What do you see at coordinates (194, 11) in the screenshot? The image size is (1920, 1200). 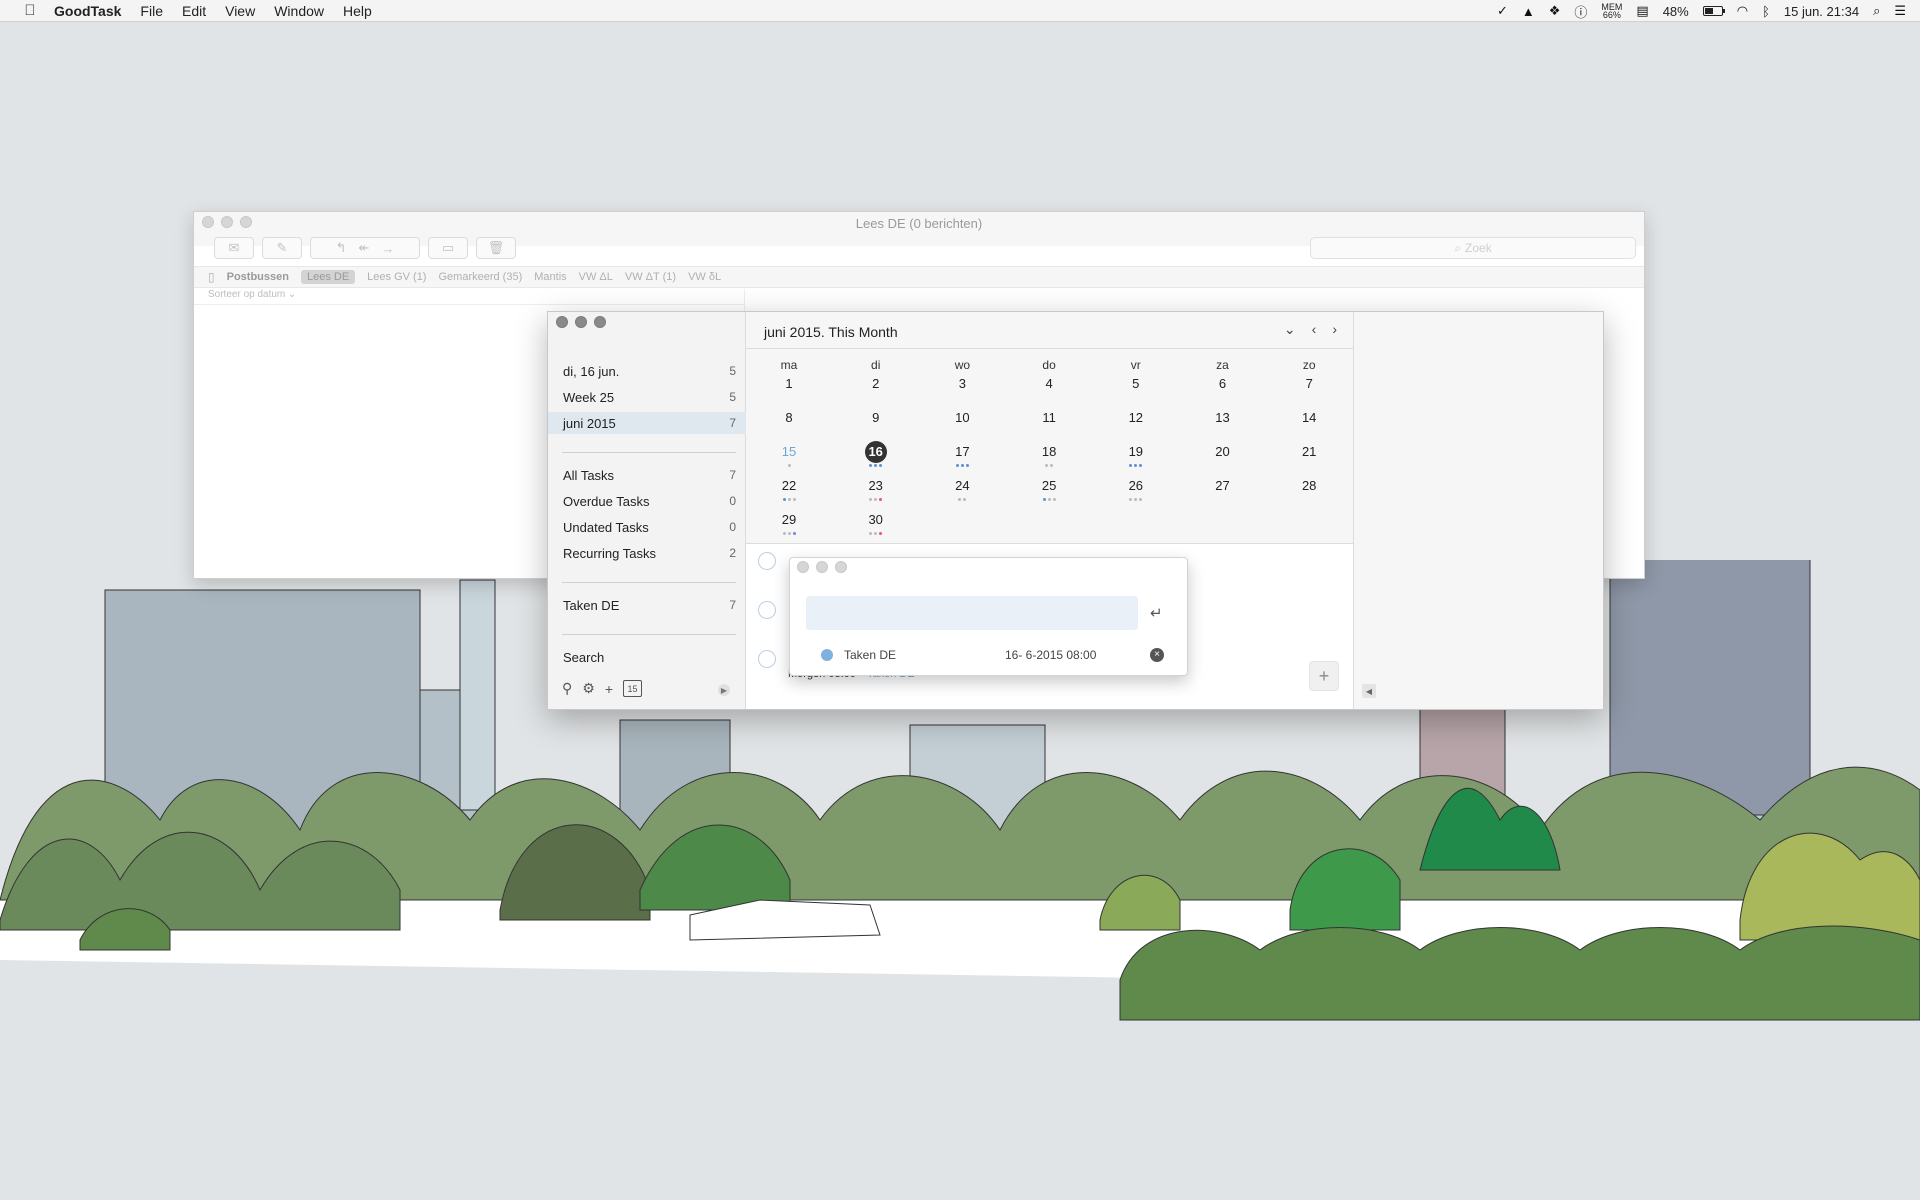 I see `menu-edit: Edit` at bounding box center [194, 11].